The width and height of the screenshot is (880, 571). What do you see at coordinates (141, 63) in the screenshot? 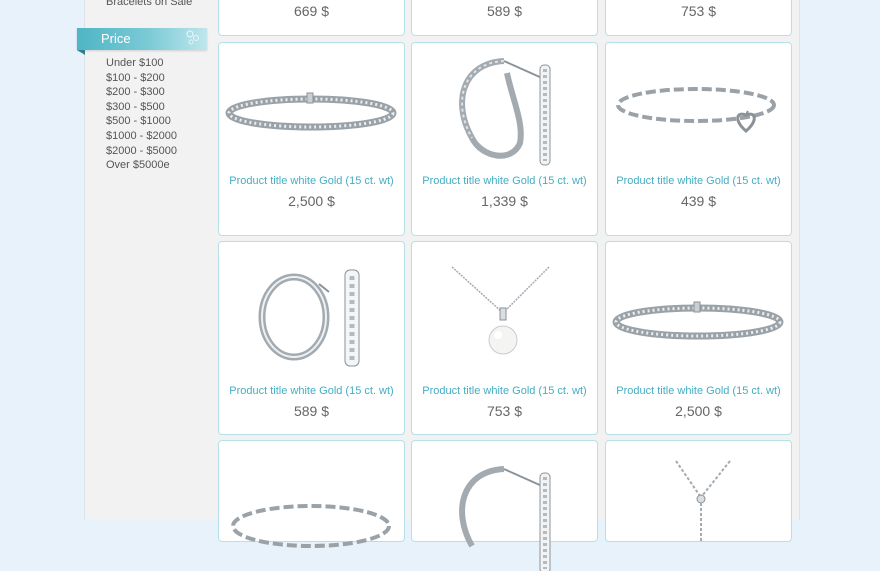
I see `price-range-under-100: Under $100` at bounding box center [141, 63].